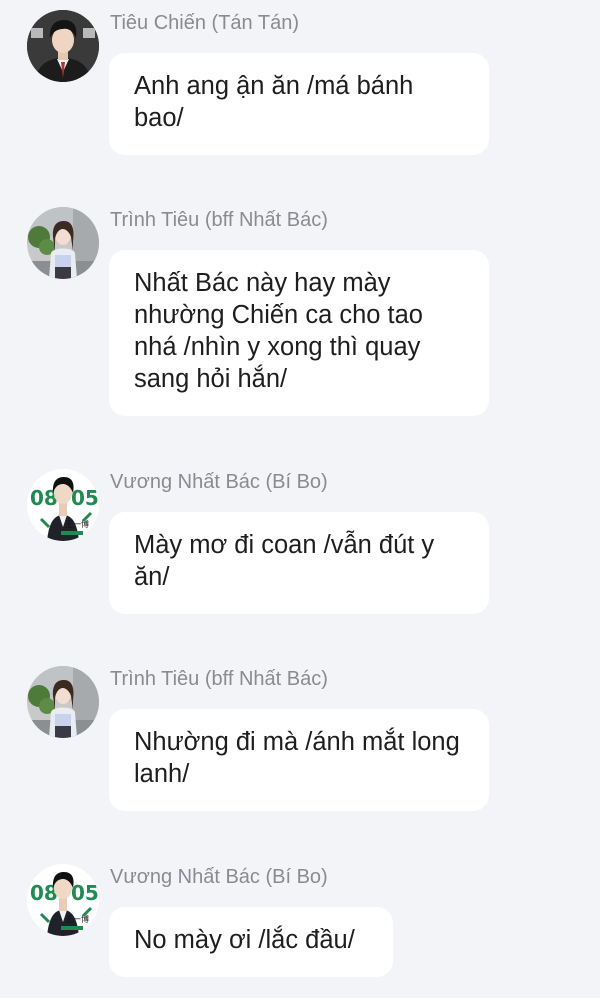  Describe the element at coordinates (204, 23) in the screenshot. I see `sender-name: Tiêu Chiến (Tán Tán)` at that location.